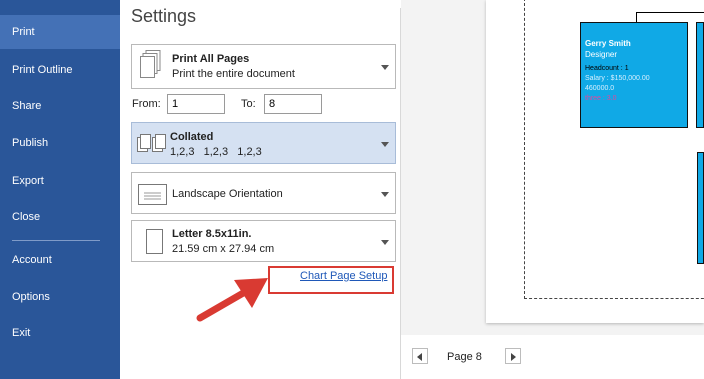 The height and width of the screenshot is (379, 704). I want to click on sidebar-item-label: Publish, so click(30, 143).